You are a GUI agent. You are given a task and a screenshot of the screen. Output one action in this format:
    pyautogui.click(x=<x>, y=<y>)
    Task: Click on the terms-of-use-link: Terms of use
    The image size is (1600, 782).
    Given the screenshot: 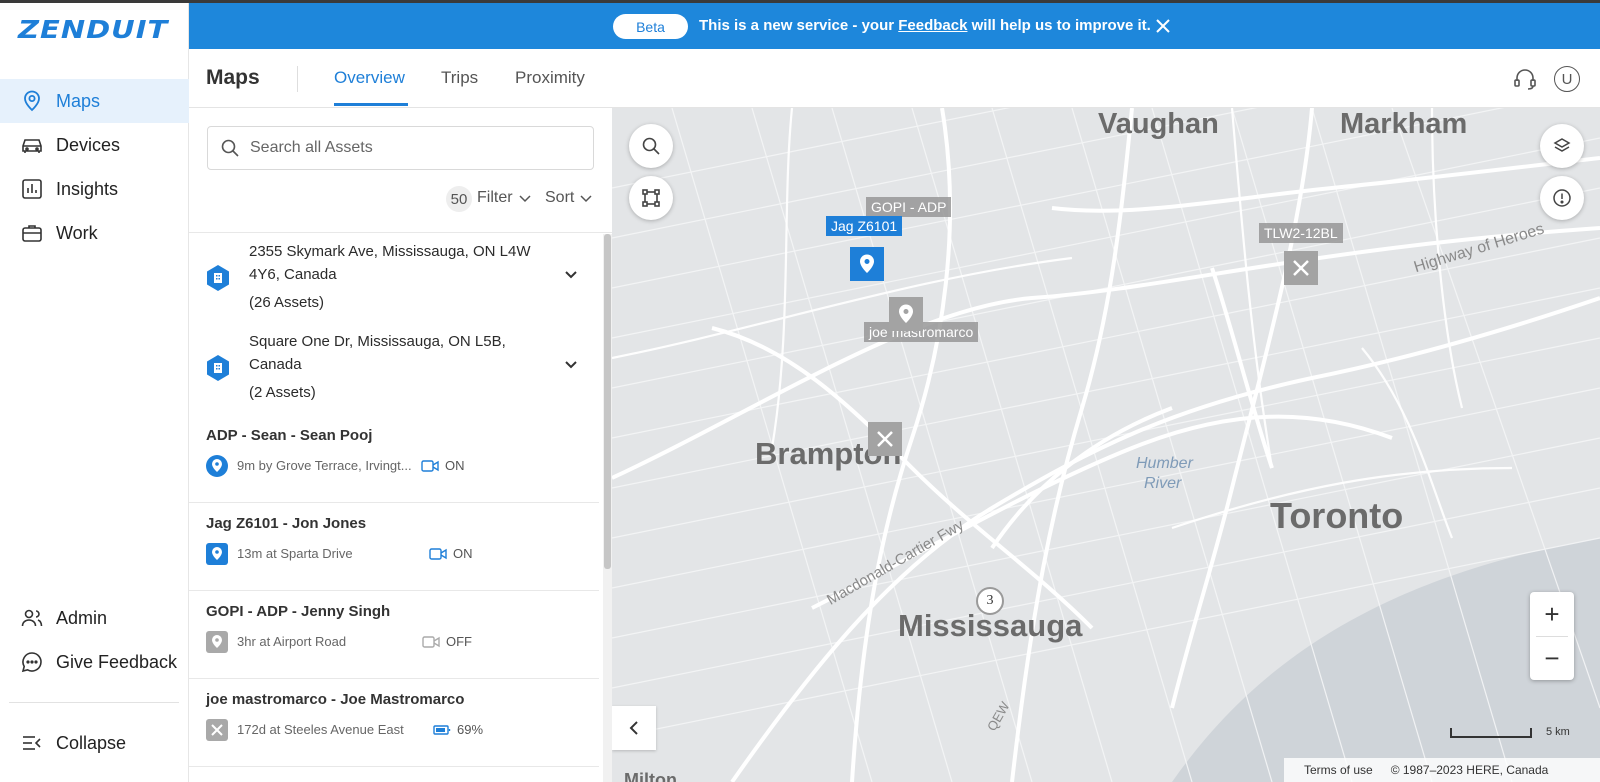 What is the action you would take?
    pyautogui.click(x=1338, y=770)
    